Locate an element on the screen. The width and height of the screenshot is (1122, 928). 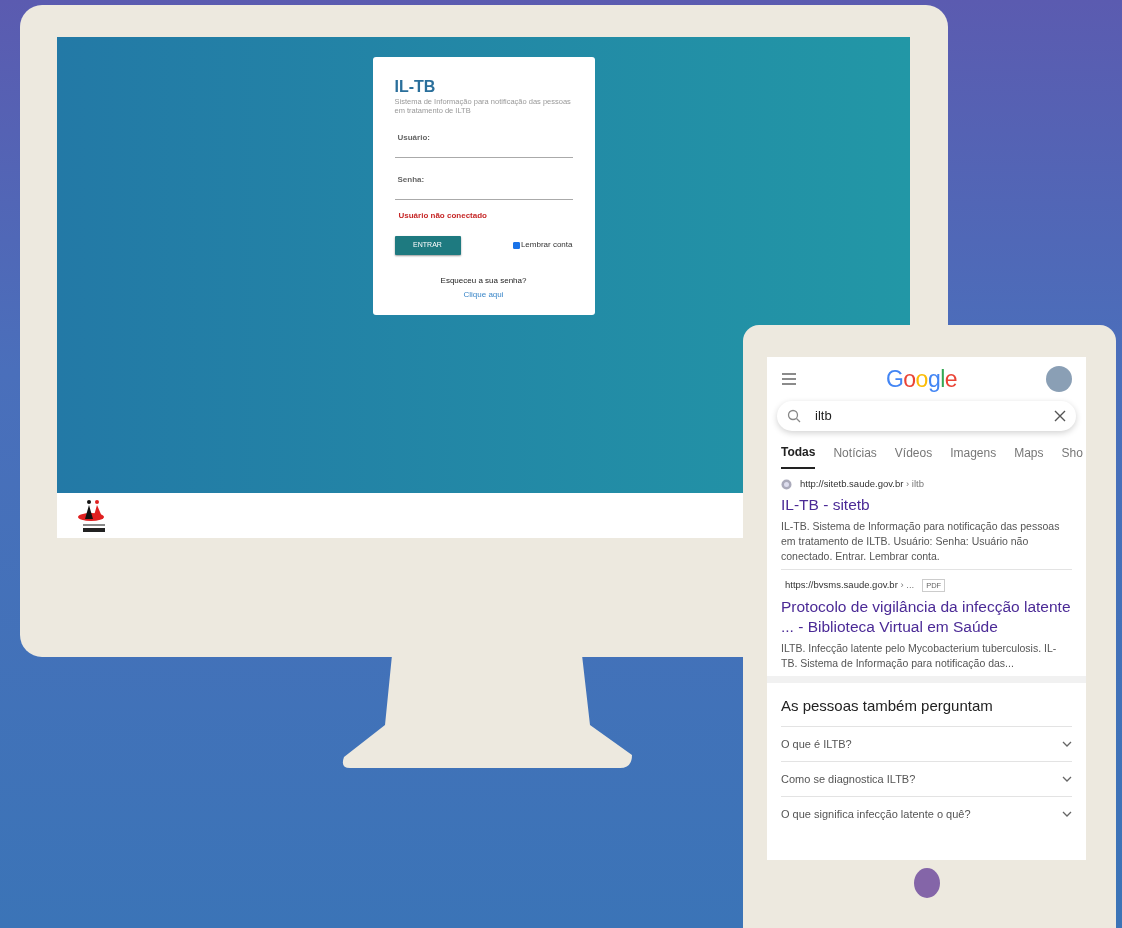
result-url: http://sitetb.saude.gov.br › iltb is located at coordinates (862, 484).